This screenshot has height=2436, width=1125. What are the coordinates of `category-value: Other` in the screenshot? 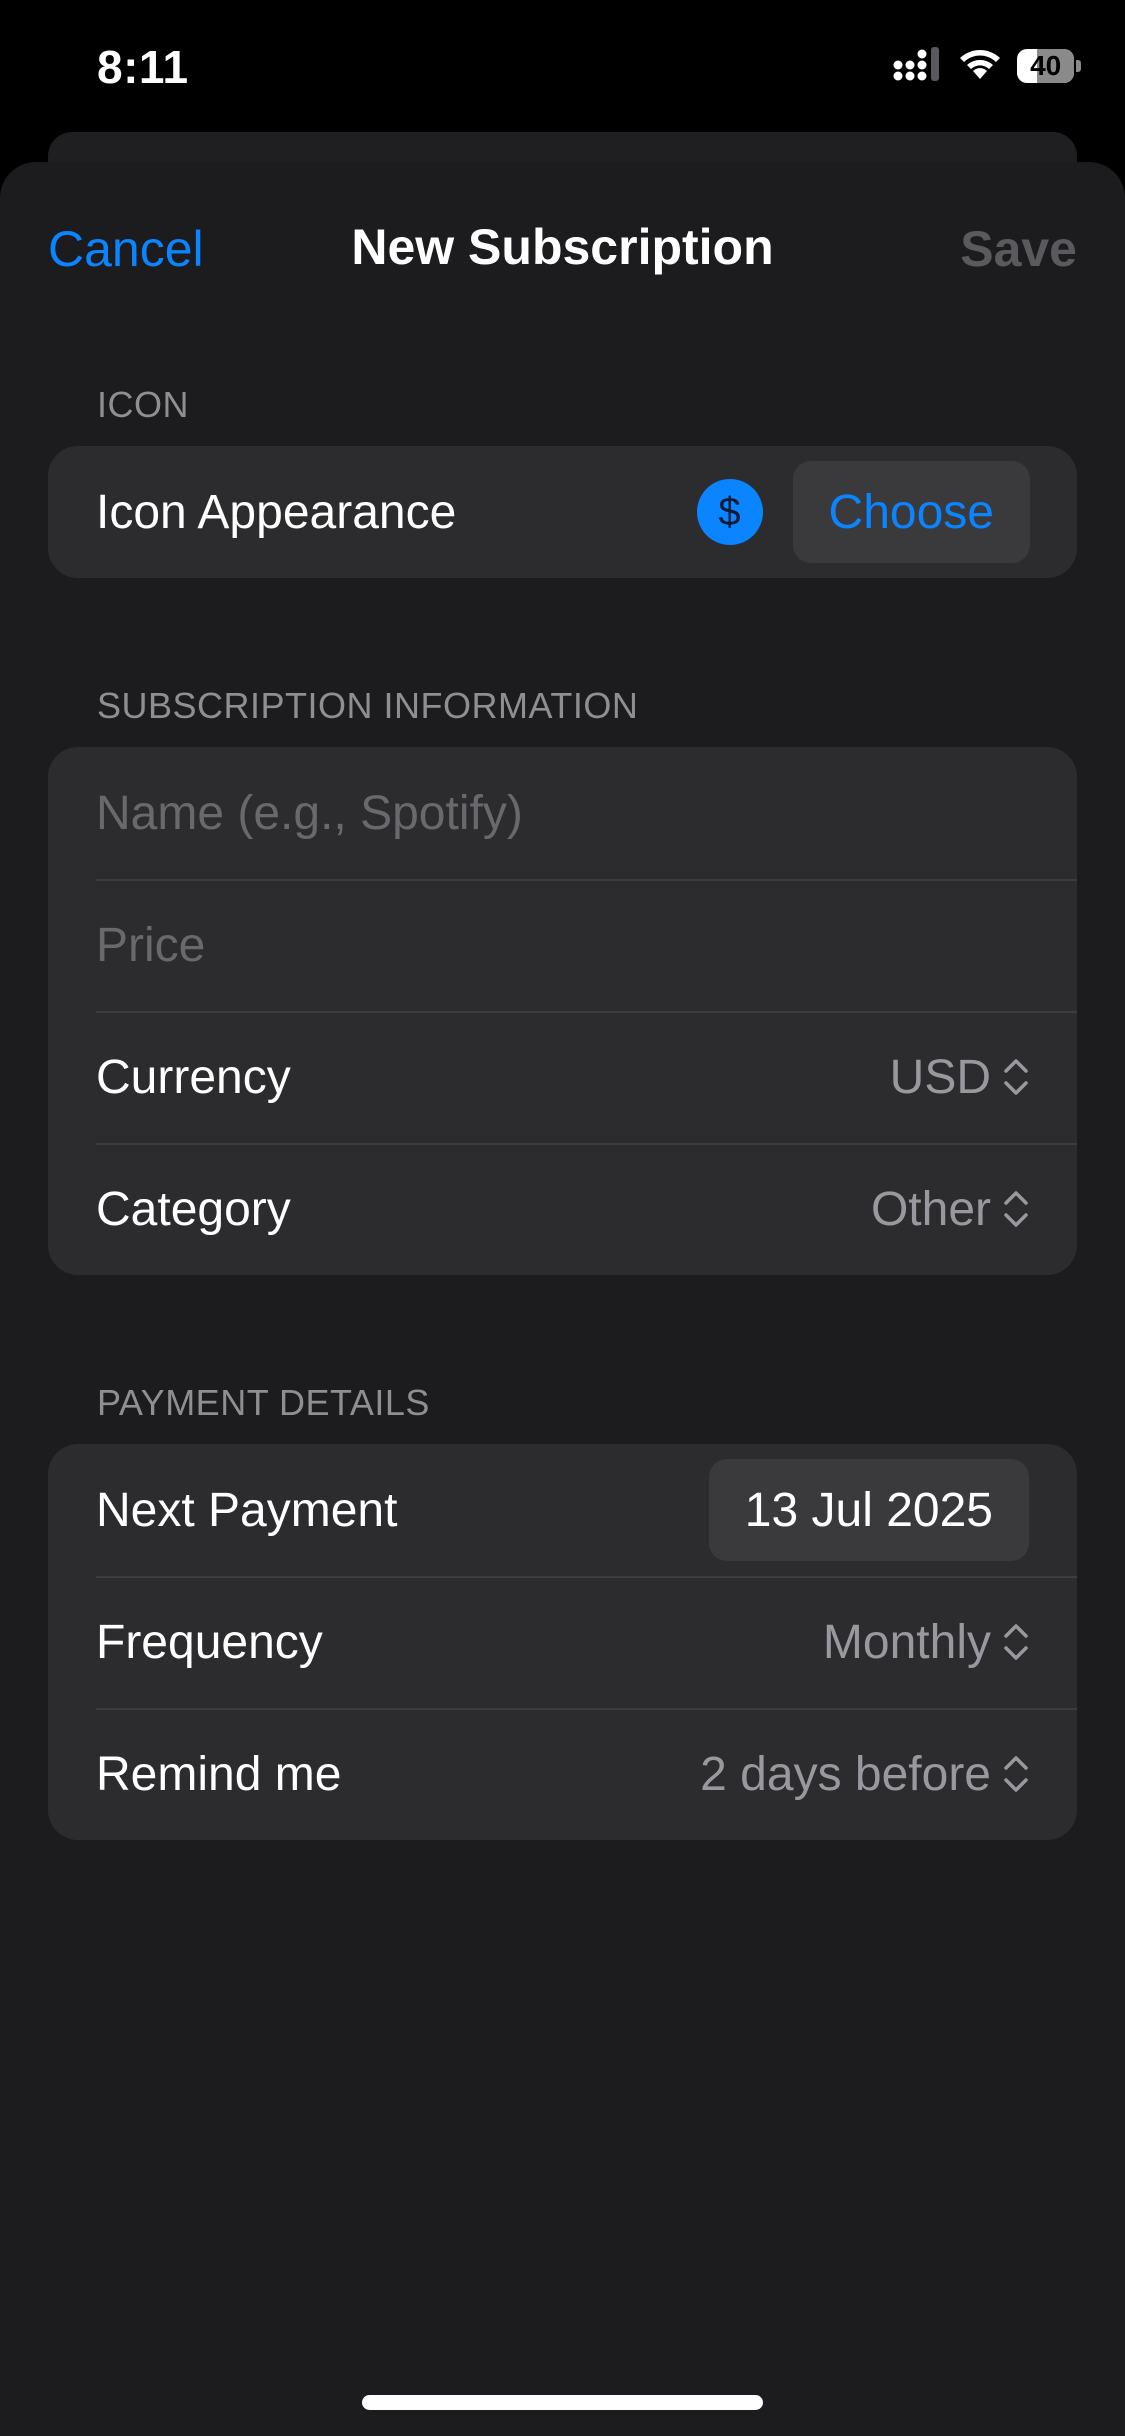 It's located at (930, 1209).